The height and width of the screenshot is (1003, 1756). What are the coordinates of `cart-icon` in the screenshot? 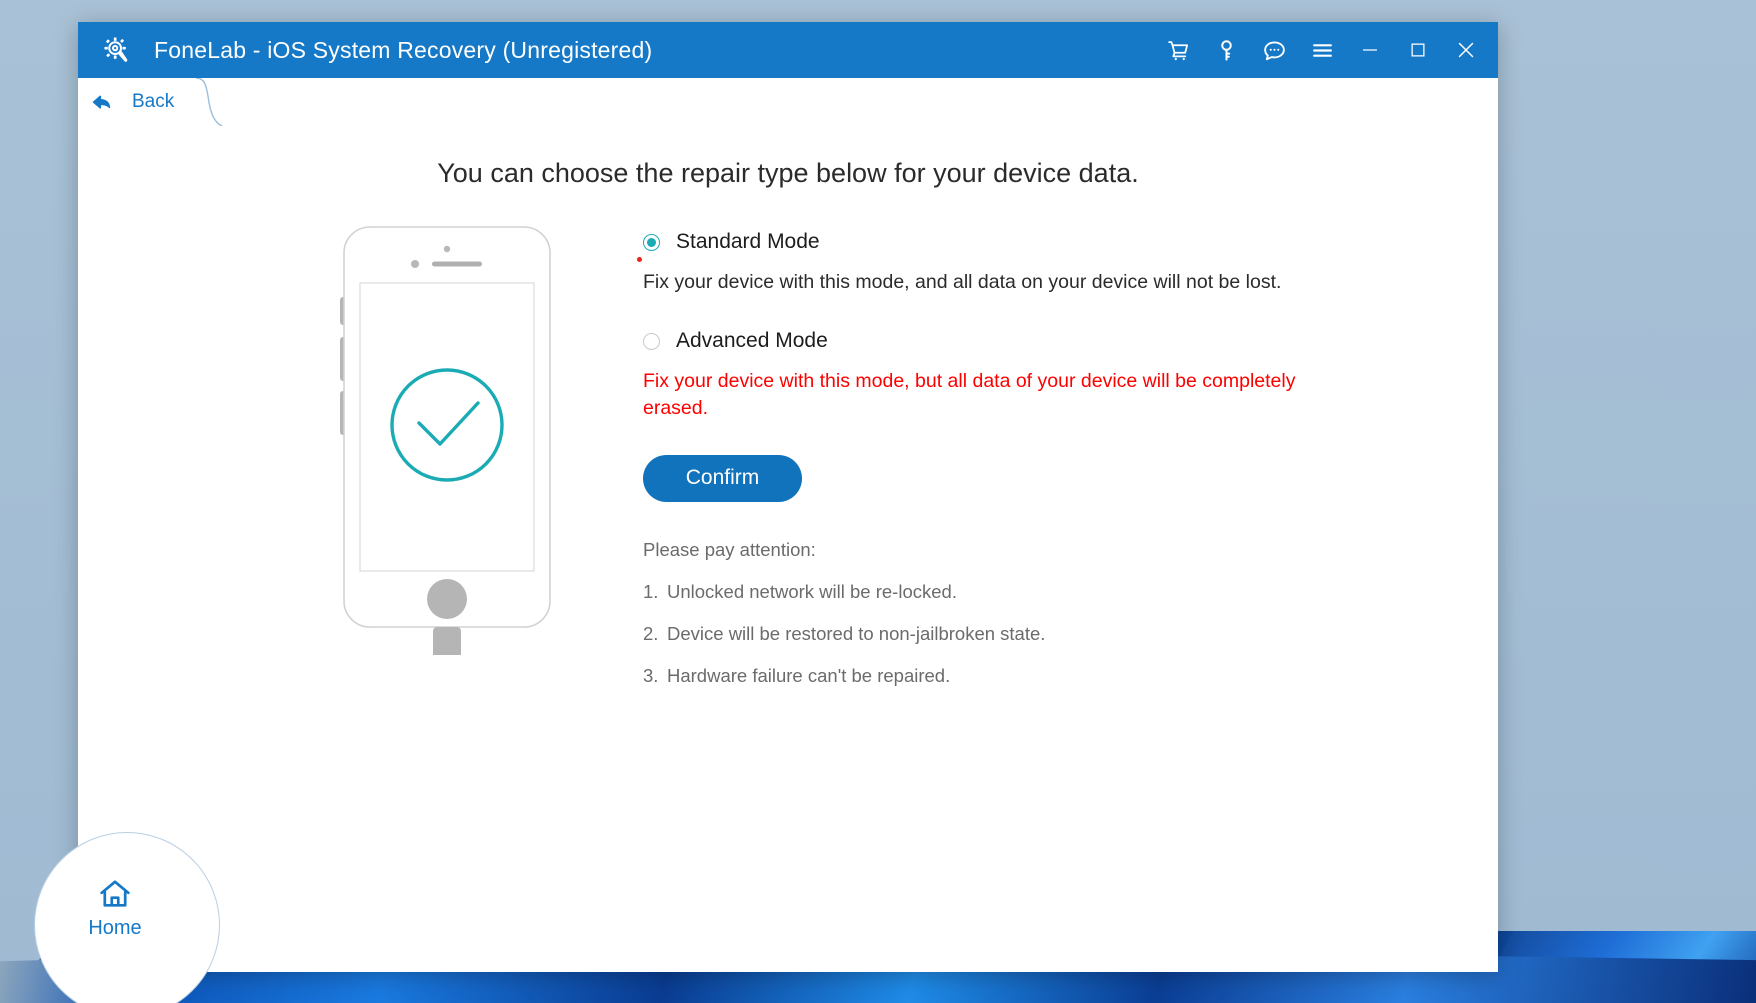 It's located at (1178, 50).